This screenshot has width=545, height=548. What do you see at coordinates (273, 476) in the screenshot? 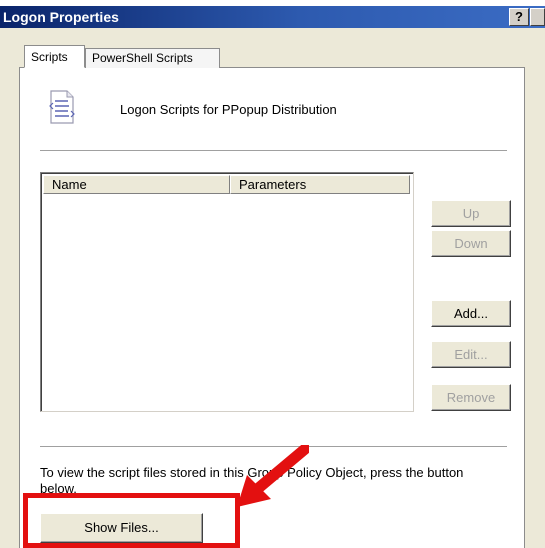
I see `red-arrow-icon` at bounding box center [273, 476].